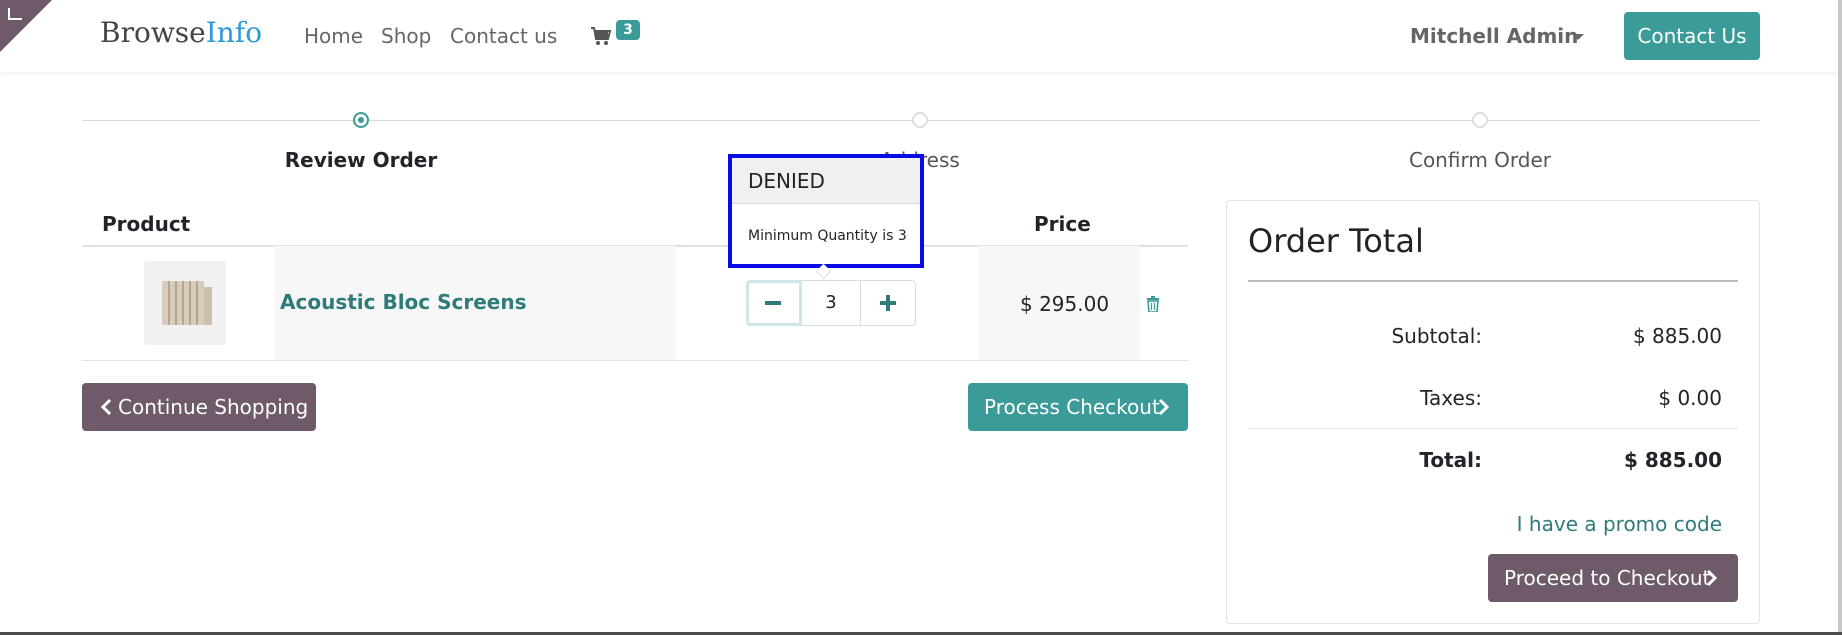  Describe the element at coordinates (1692, 36) in the screenshot. I see `contact-us-button: Contact Us` at that location.